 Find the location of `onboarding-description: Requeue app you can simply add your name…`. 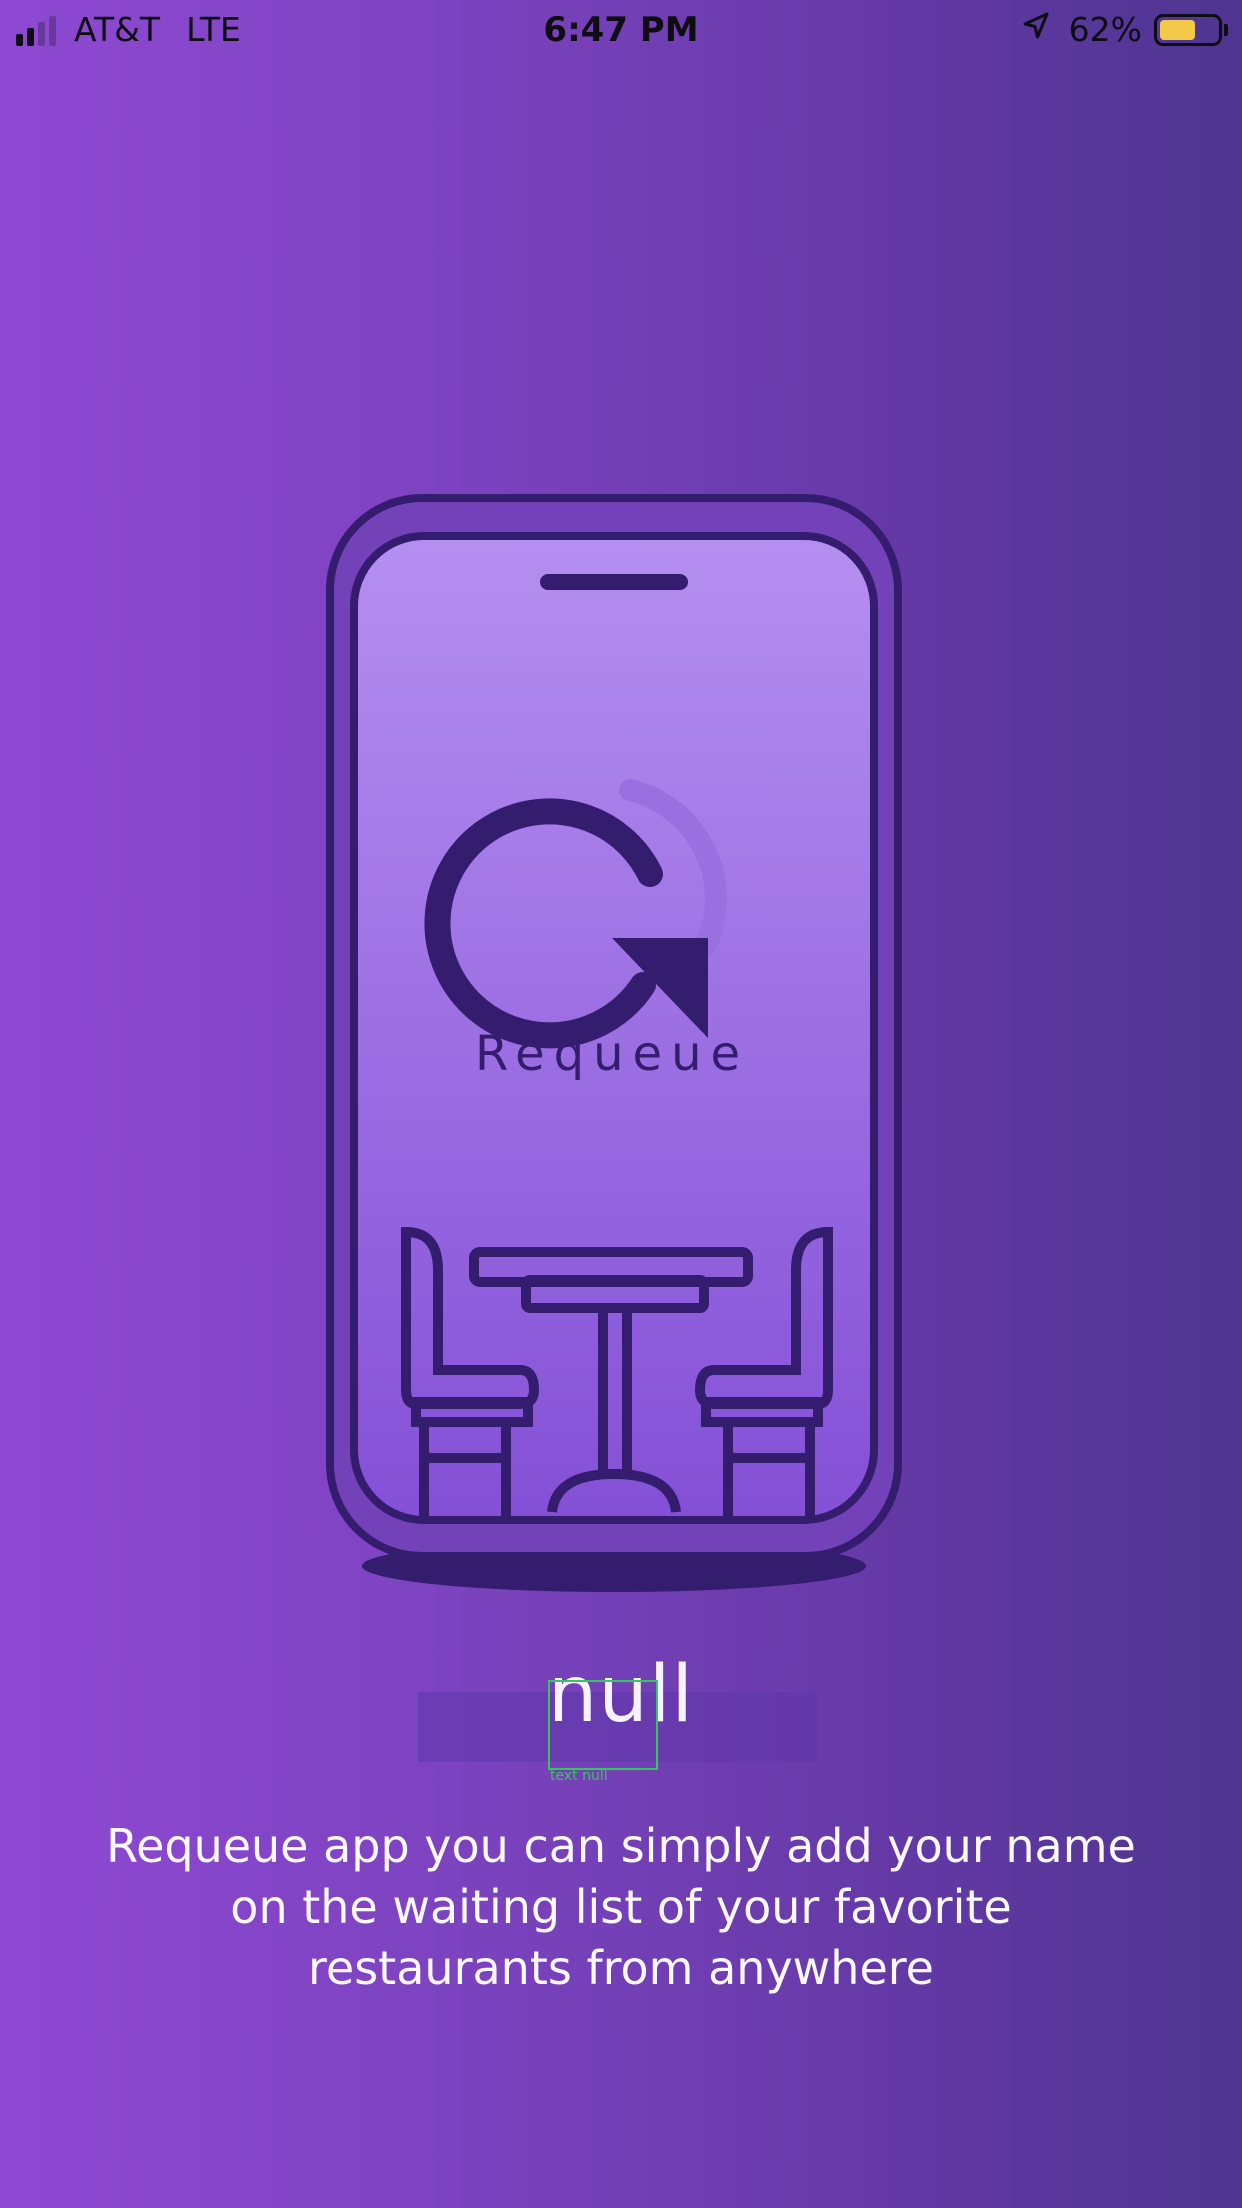

onboarding-description: Requeue app you can simply add your name… is located at coordinates (621, 1907).